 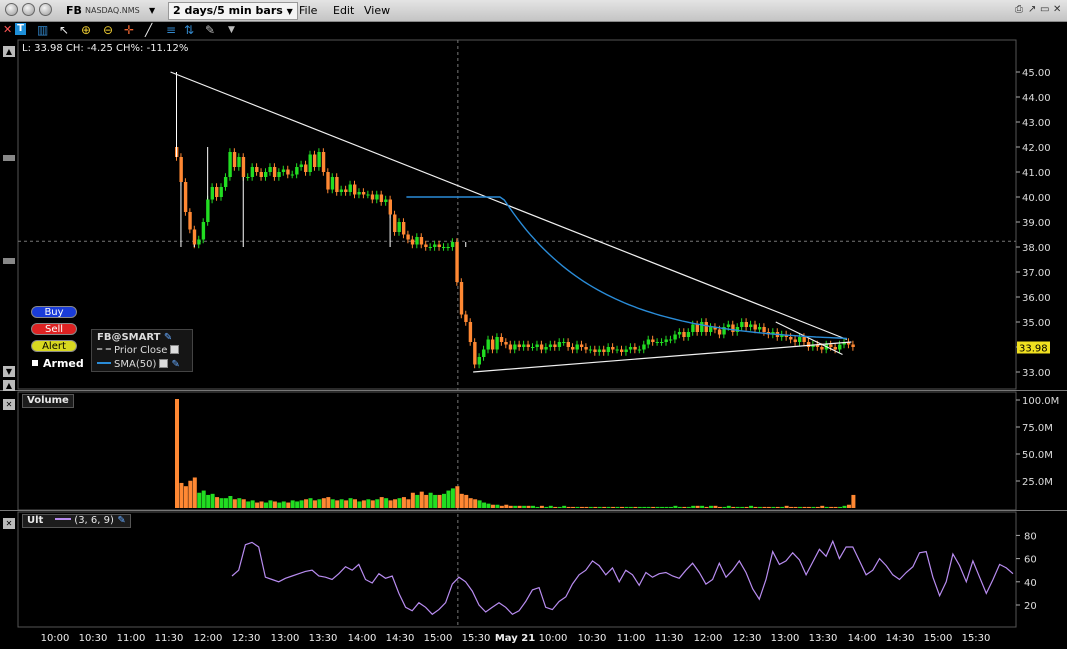 What do you see at coordinates (64, 30) in the screenshot?
I see `cursor-icon: ↖` at bounding box center [64, 30].